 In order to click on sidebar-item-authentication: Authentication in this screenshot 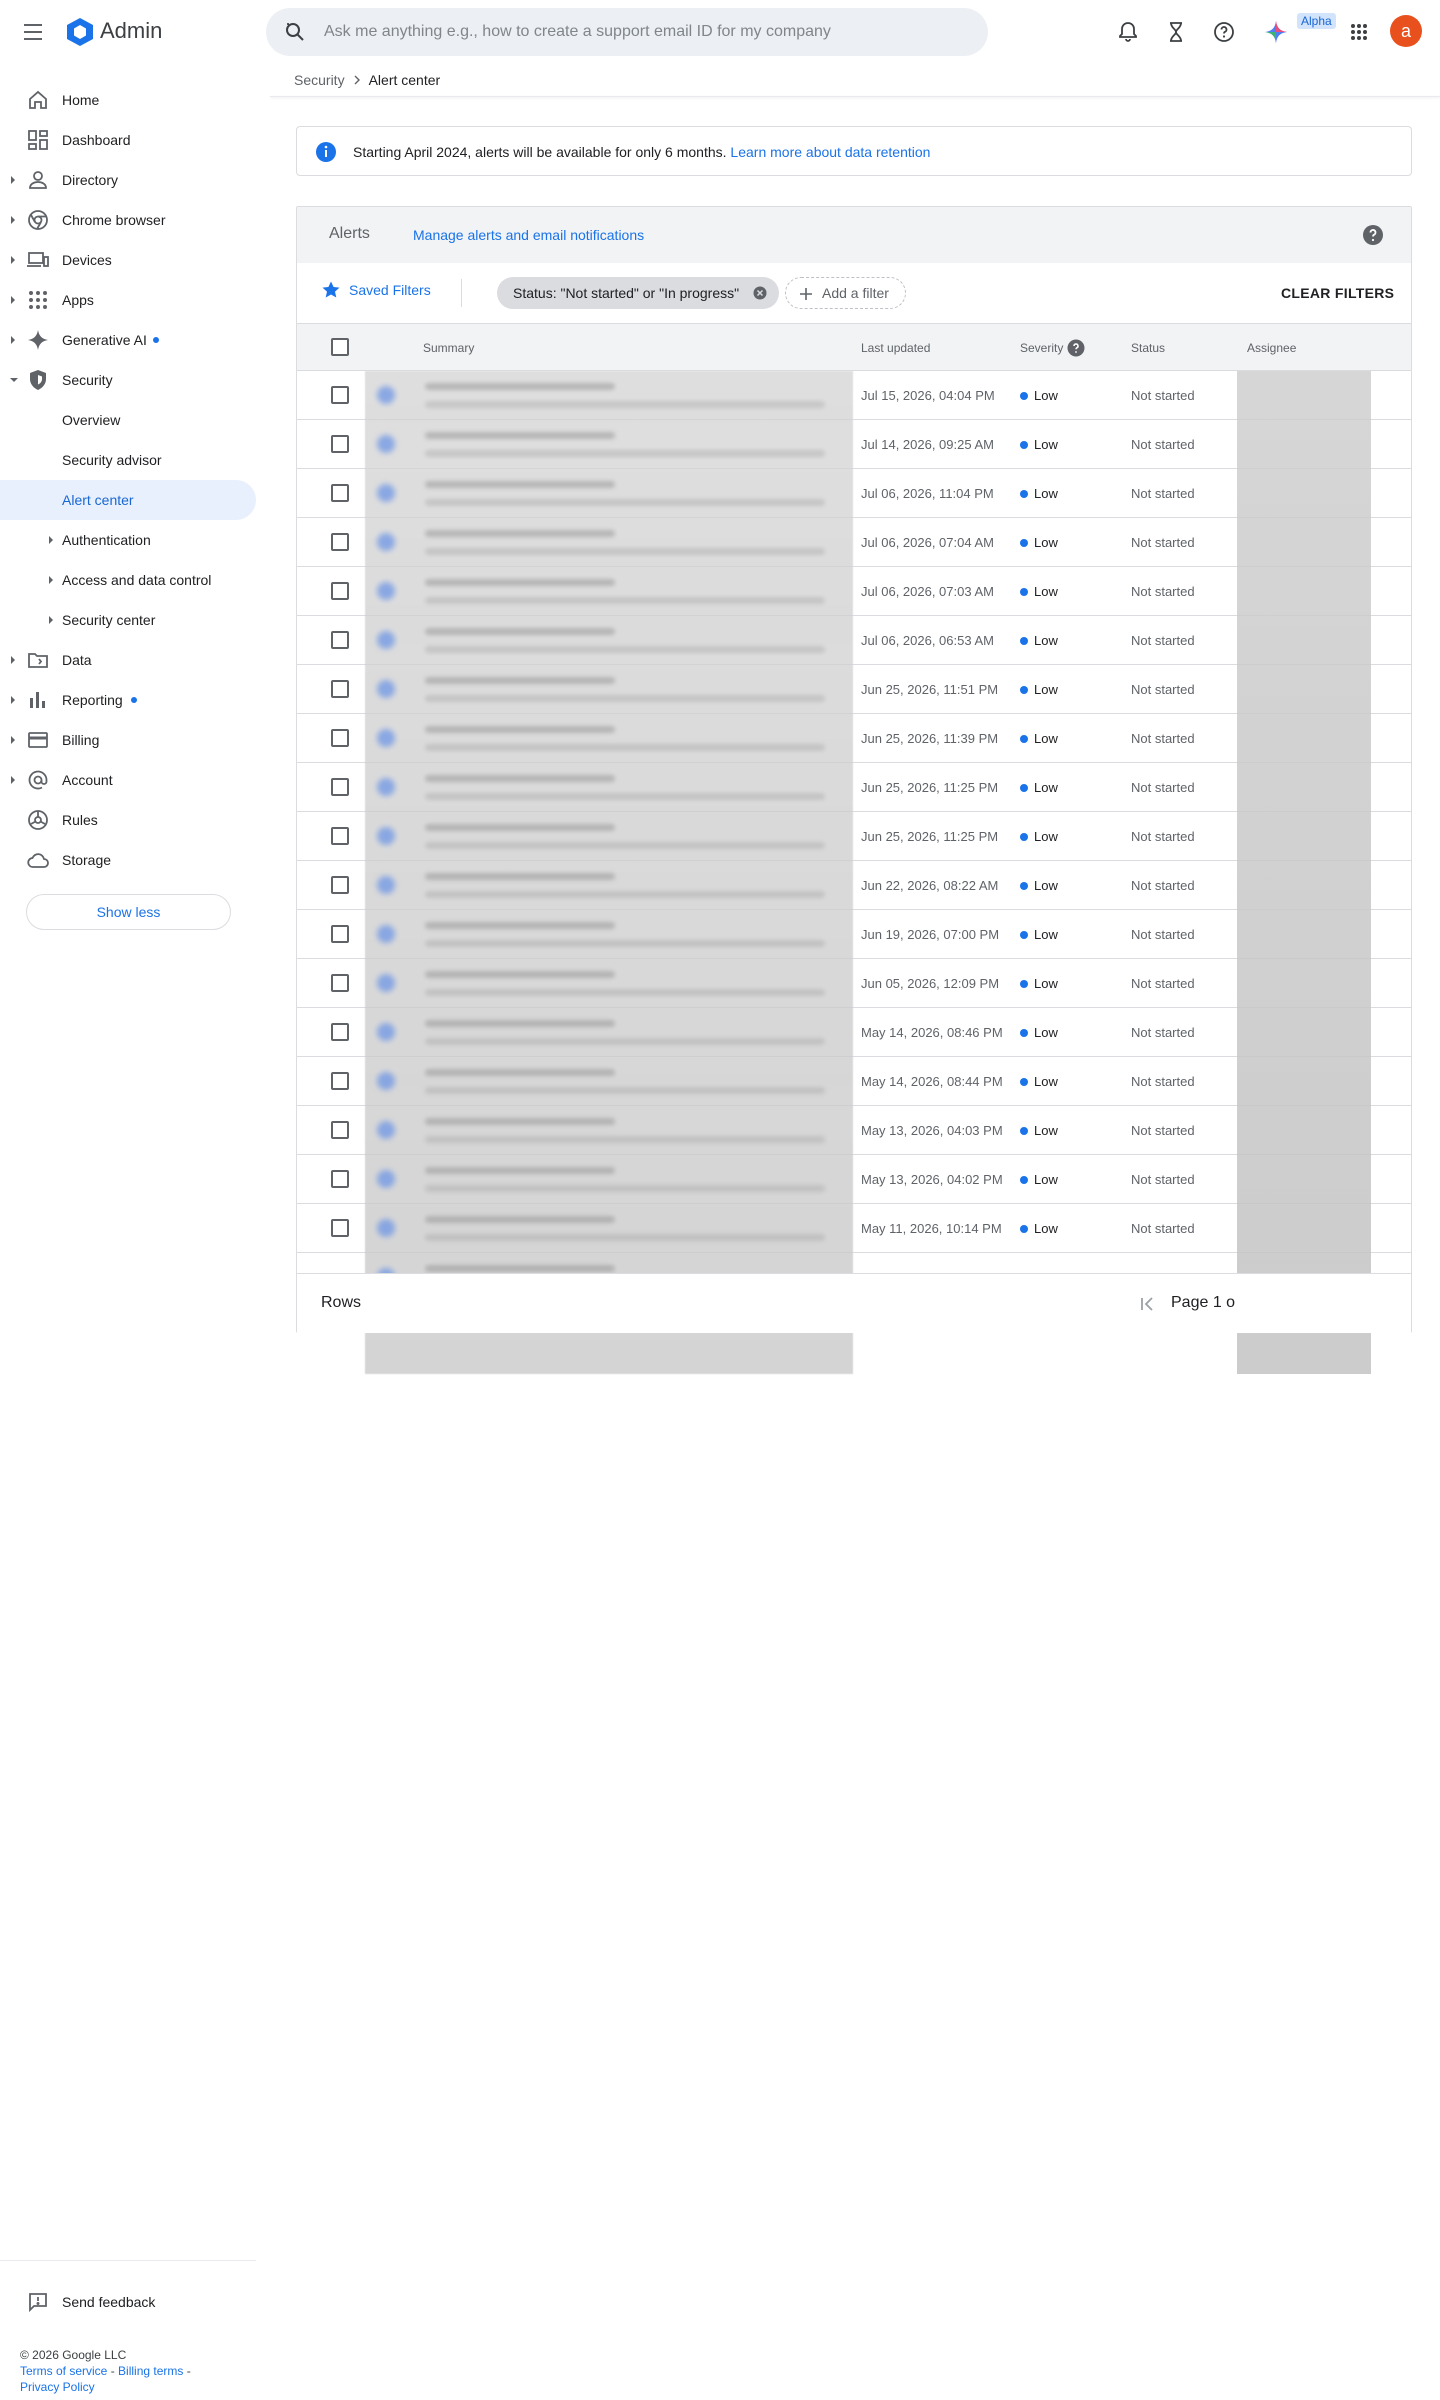, I will do `click(128, 540)`.